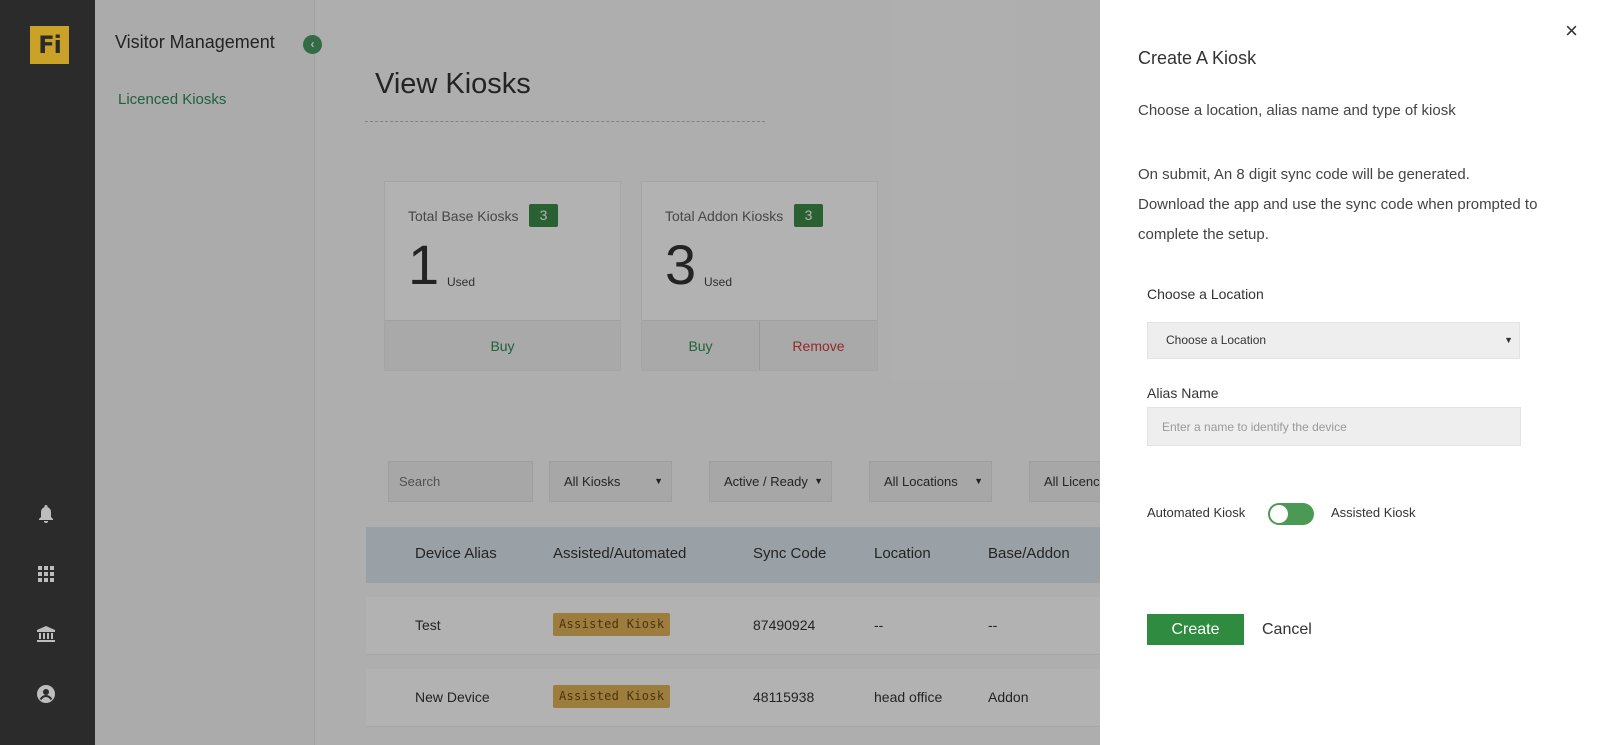  I want to click on location-label: Choose a Location, so click(1205, 294).